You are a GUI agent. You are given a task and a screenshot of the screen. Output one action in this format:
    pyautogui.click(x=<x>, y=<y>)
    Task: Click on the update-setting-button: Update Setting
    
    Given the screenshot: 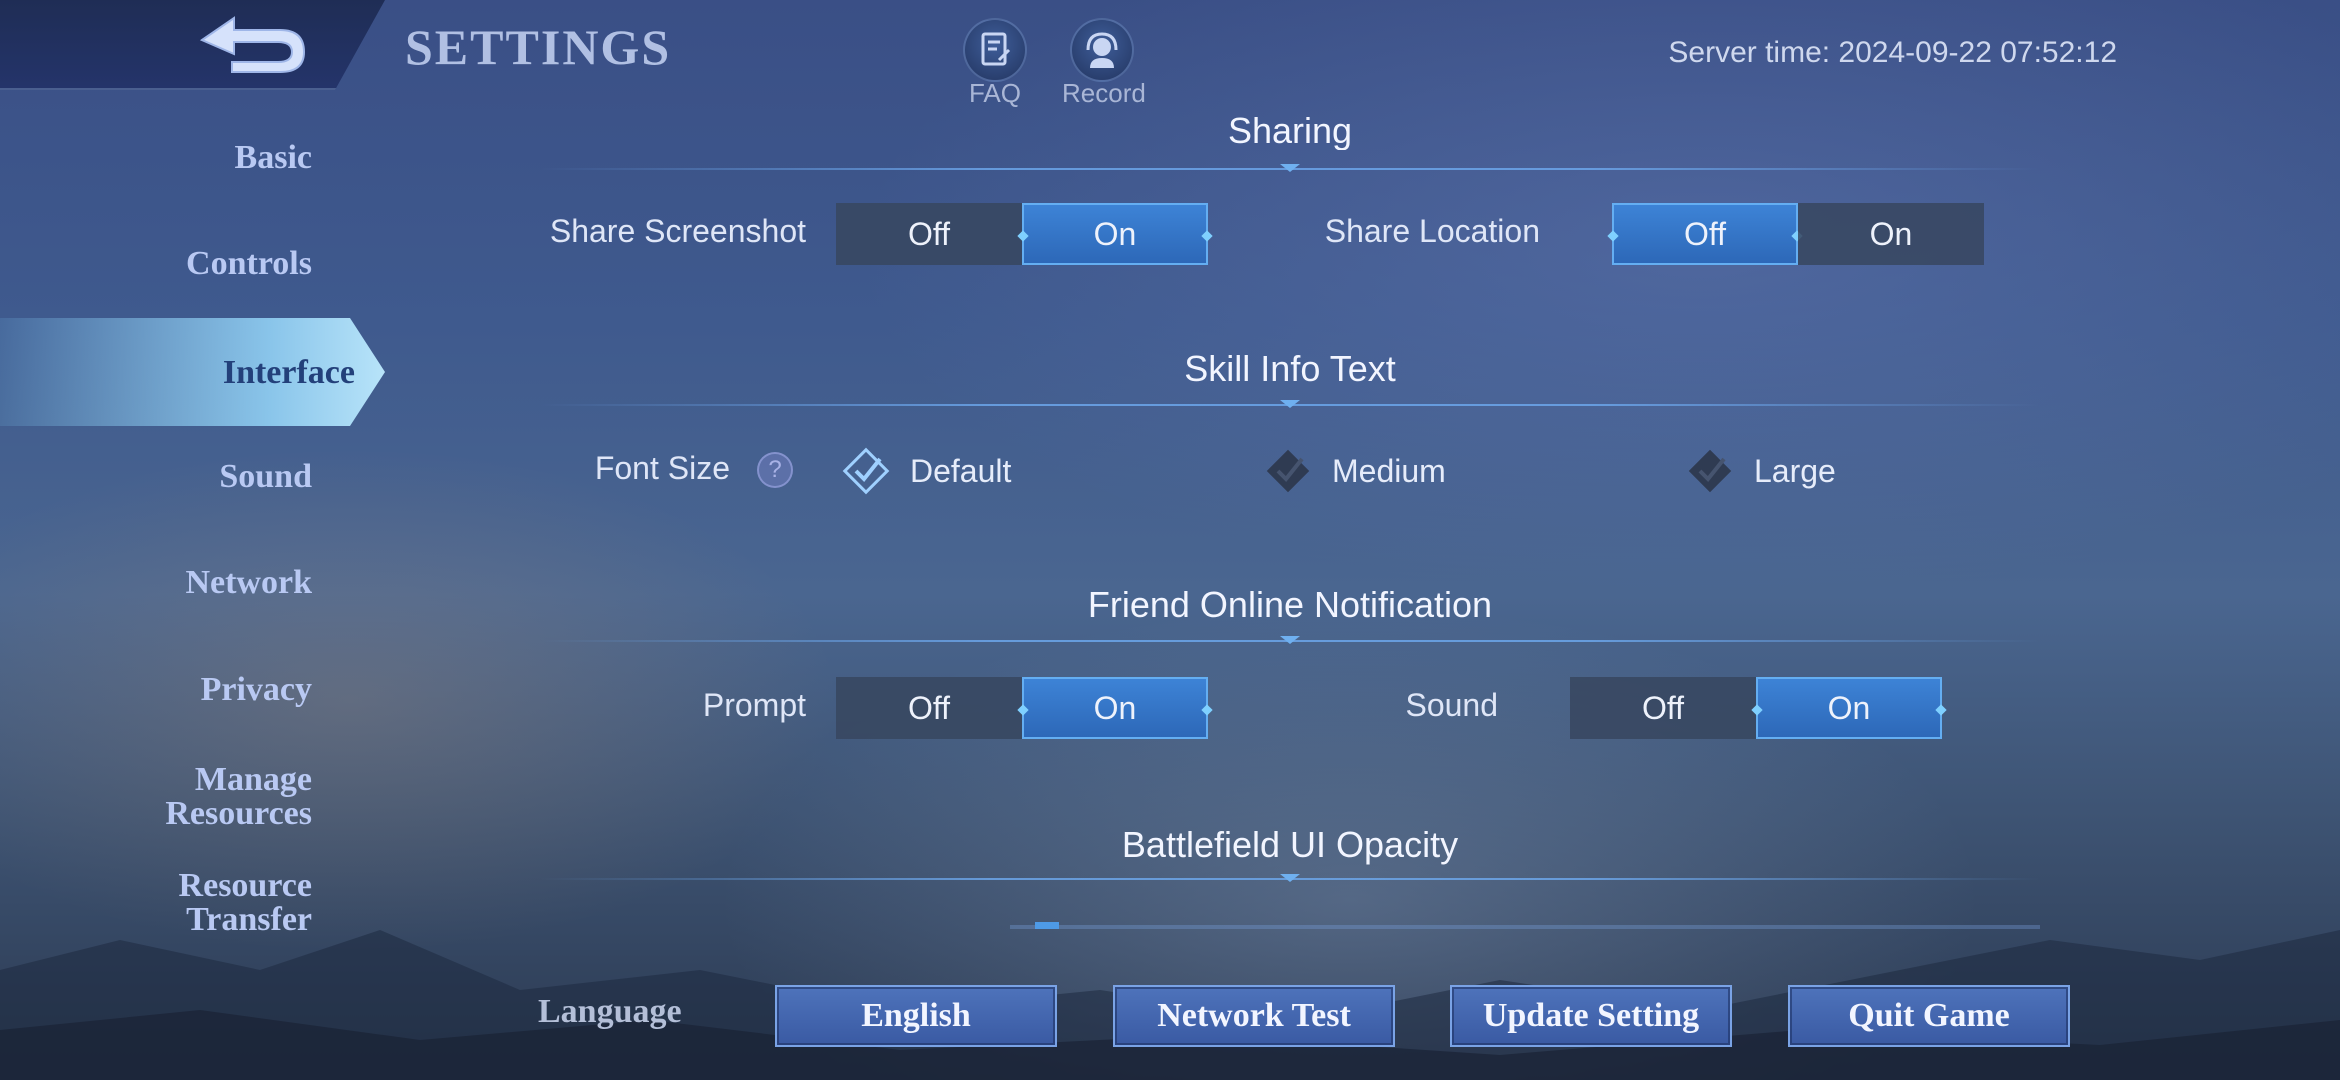 What is the action you would take?
    pyautogui.click(x=1591, y=1016)
    